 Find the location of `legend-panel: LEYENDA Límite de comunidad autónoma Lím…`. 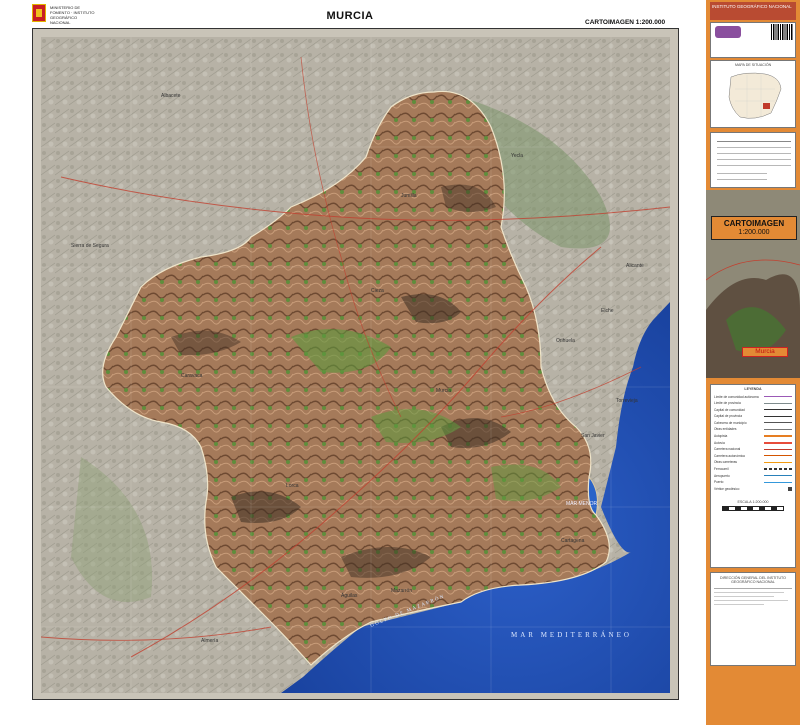

legend-panel: LEYENDA Límite de comunidad autónoma Lím… is located at coordinates (753, 476).